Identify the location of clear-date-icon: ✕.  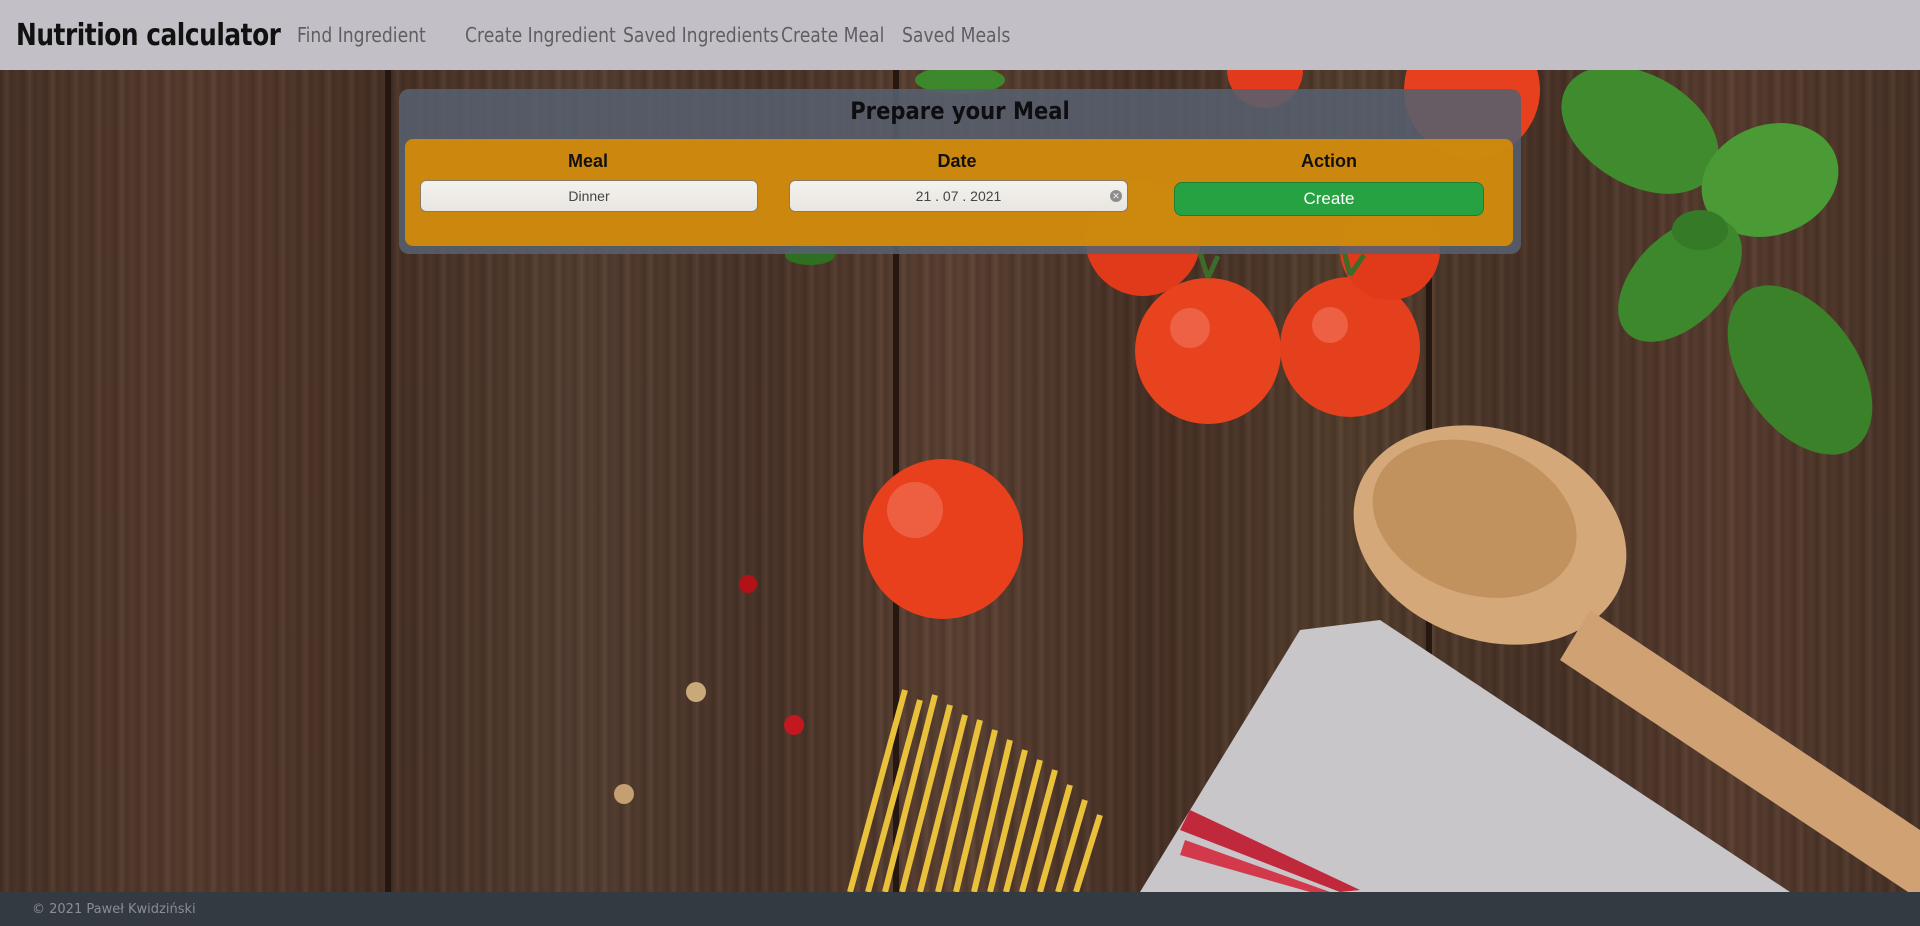
(1116, 196).